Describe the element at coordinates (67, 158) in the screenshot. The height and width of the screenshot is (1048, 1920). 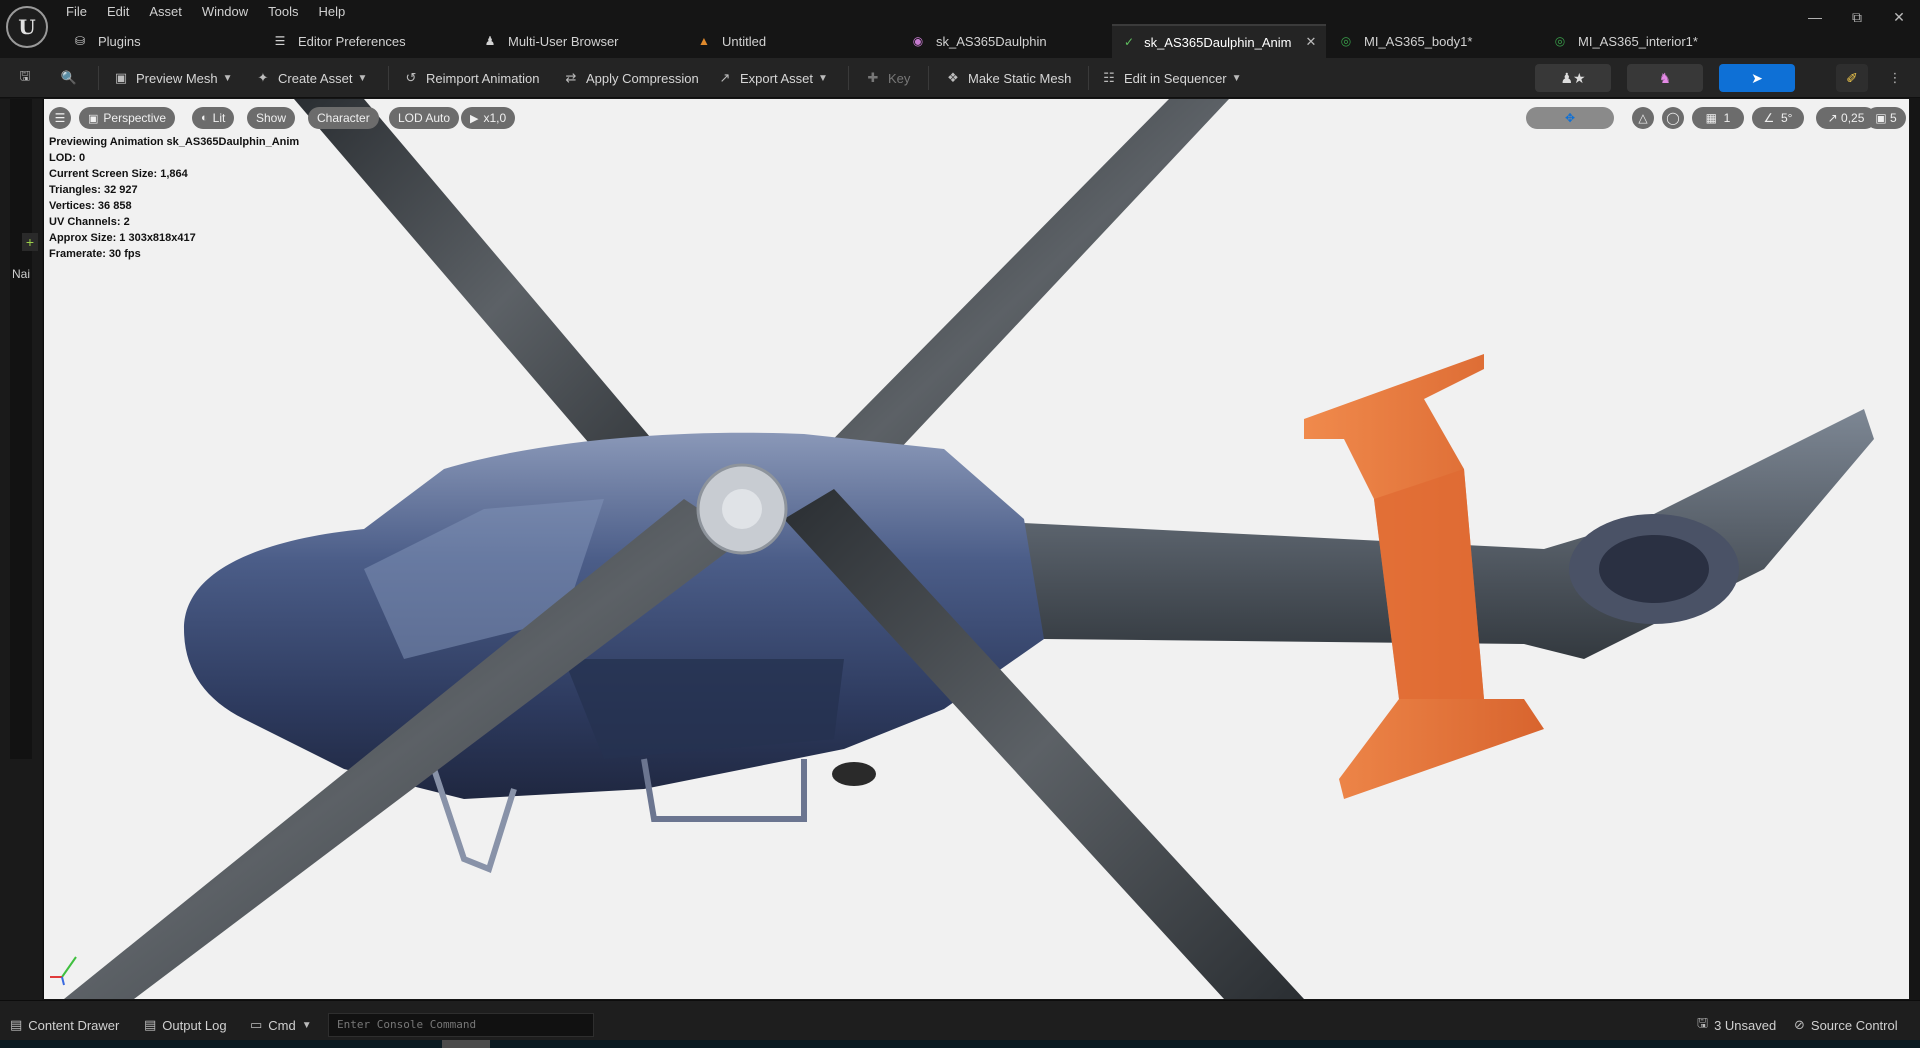
I see `stat-line: LOD: 0` at that location.